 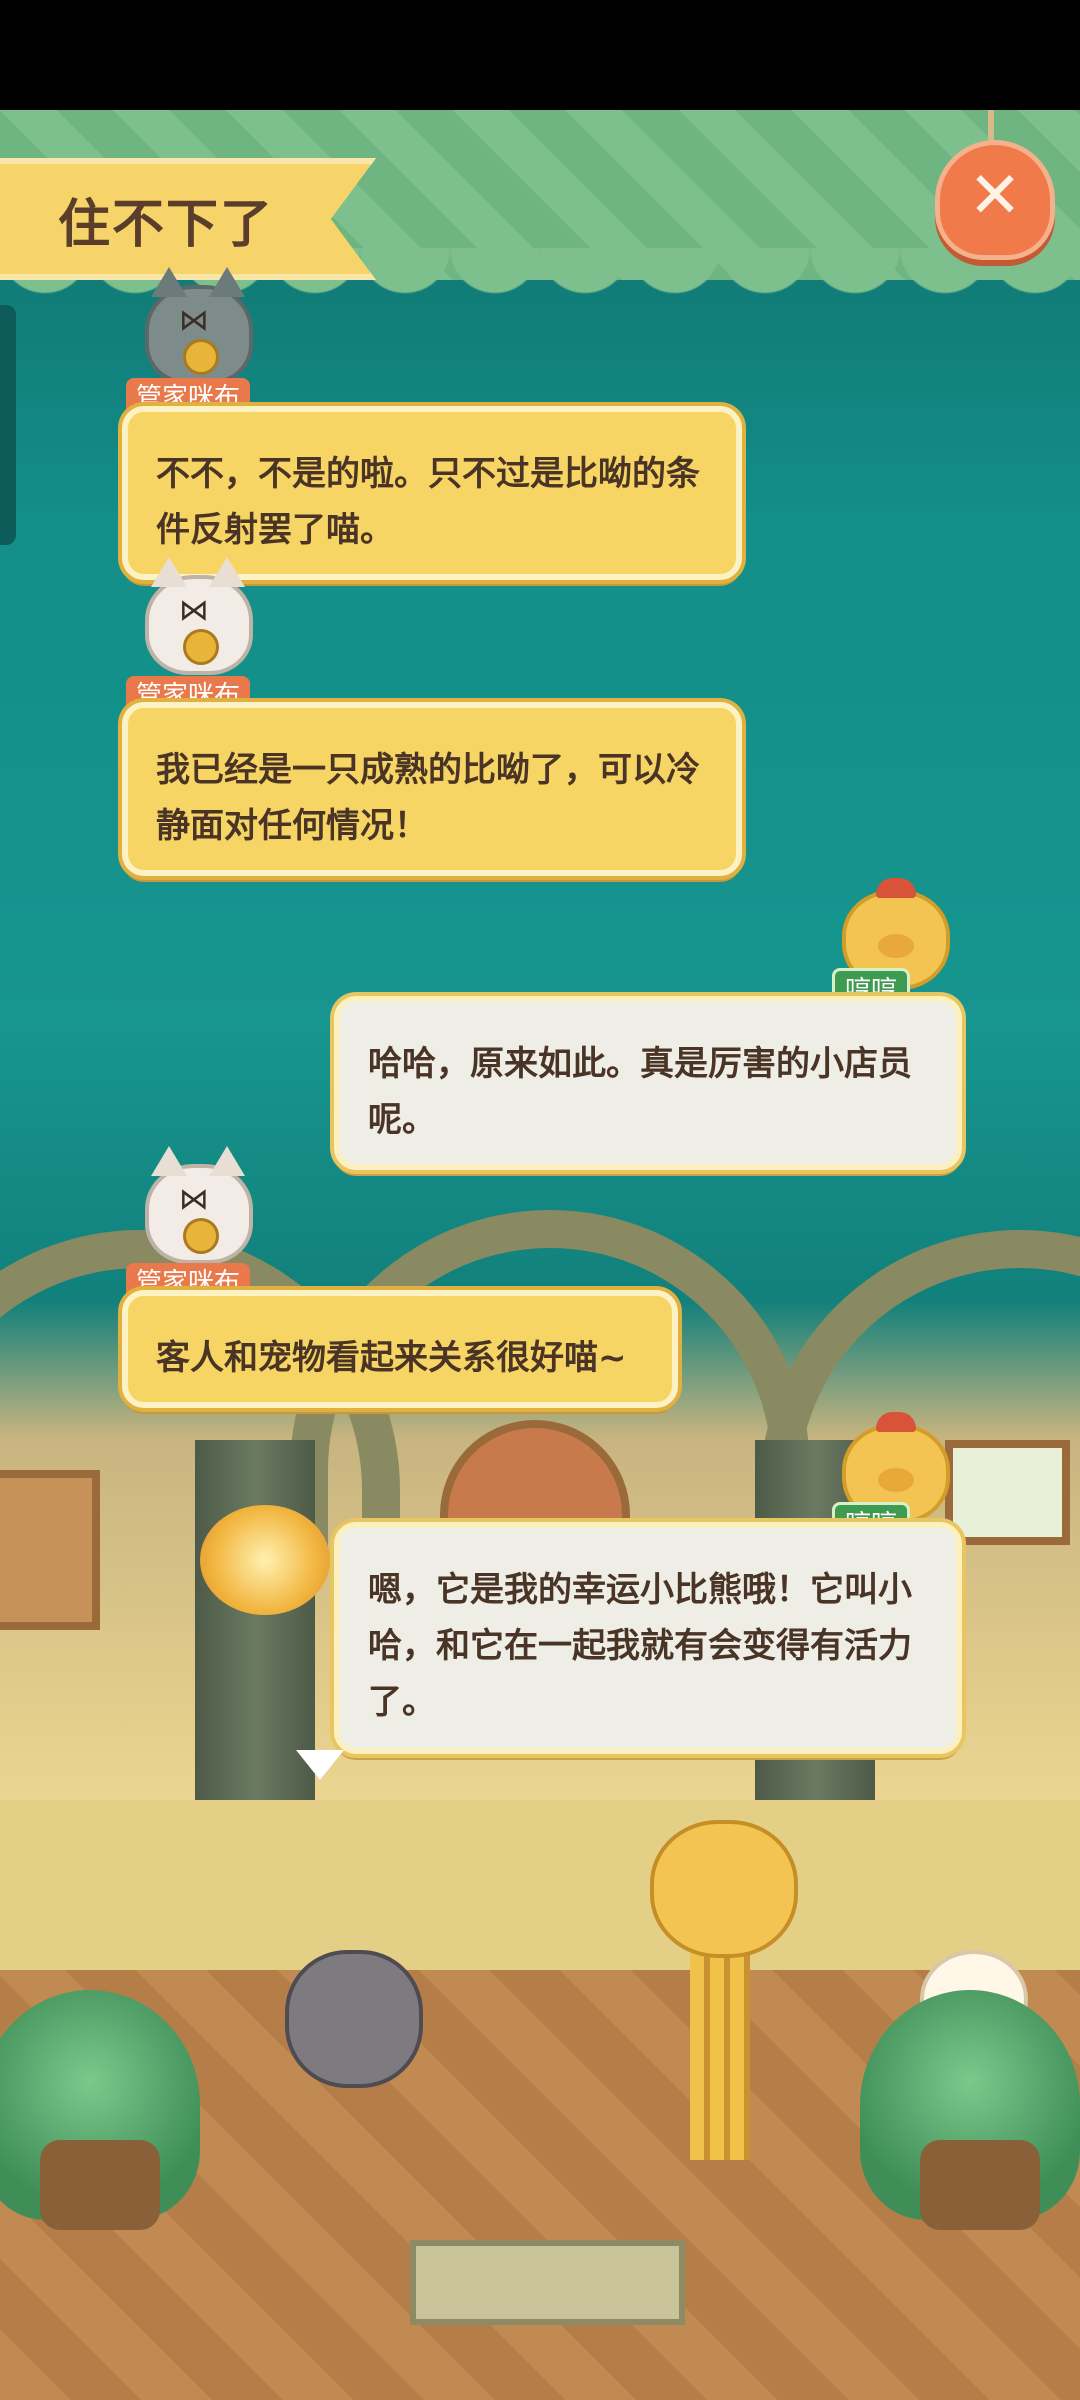 I want to click on close-button: ✕, so click(x=995, y=200).